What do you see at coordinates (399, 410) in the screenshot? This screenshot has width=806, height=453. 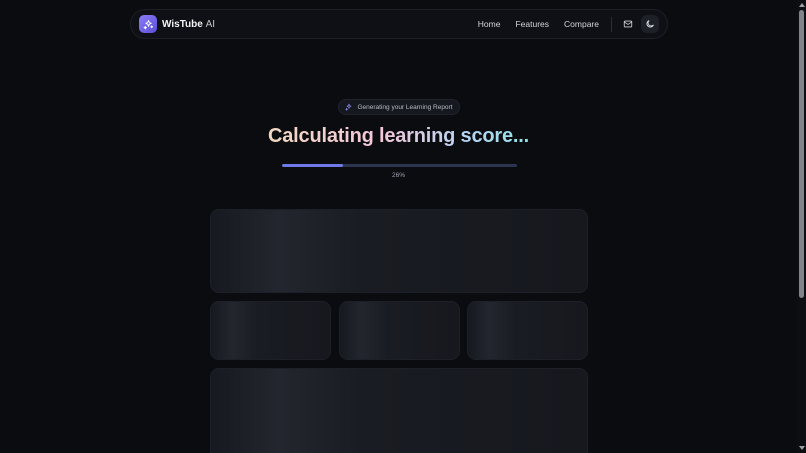 I see `skeleton-details-card` at bounding box center [399, 410].